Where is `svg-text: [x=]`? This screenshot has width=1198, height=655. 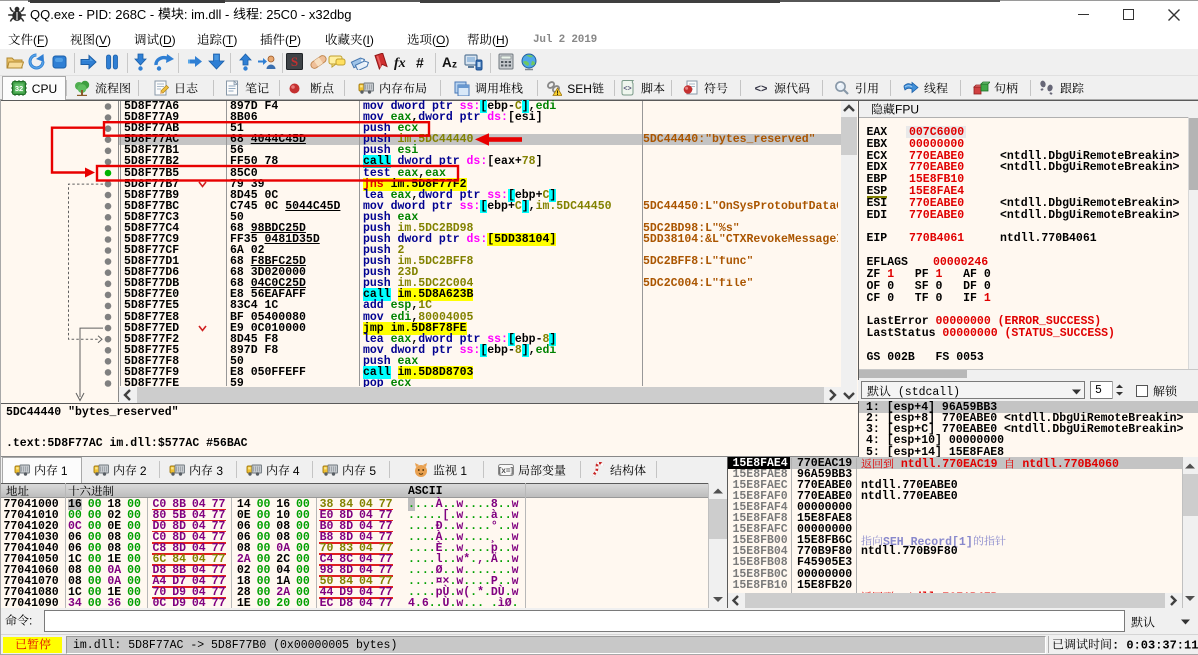
svg-text: [x=] is located at coordinates (505, 470).